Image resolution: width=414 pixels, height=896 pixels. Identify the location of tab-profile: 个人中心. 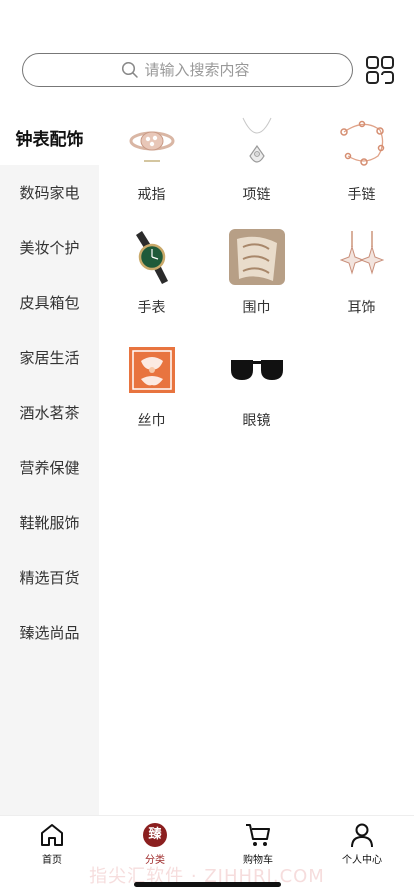
(362, 843).